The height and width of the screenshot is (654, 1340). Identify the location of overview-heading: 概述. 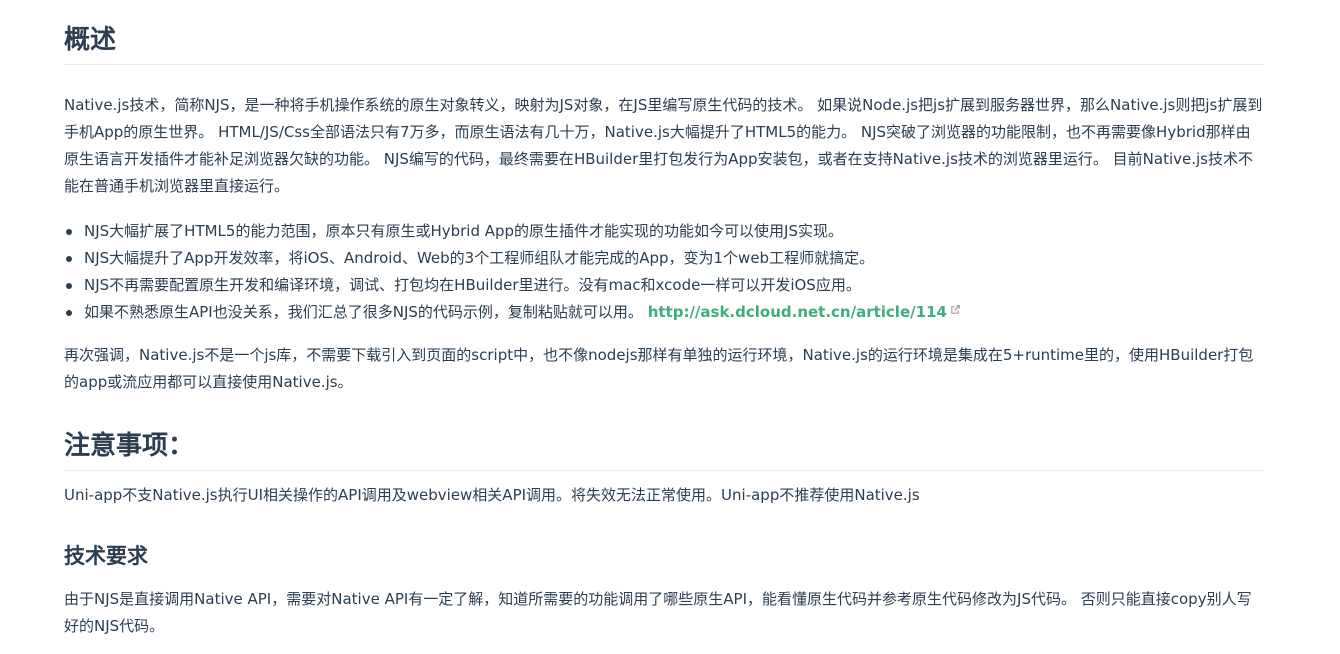
(664, 43).